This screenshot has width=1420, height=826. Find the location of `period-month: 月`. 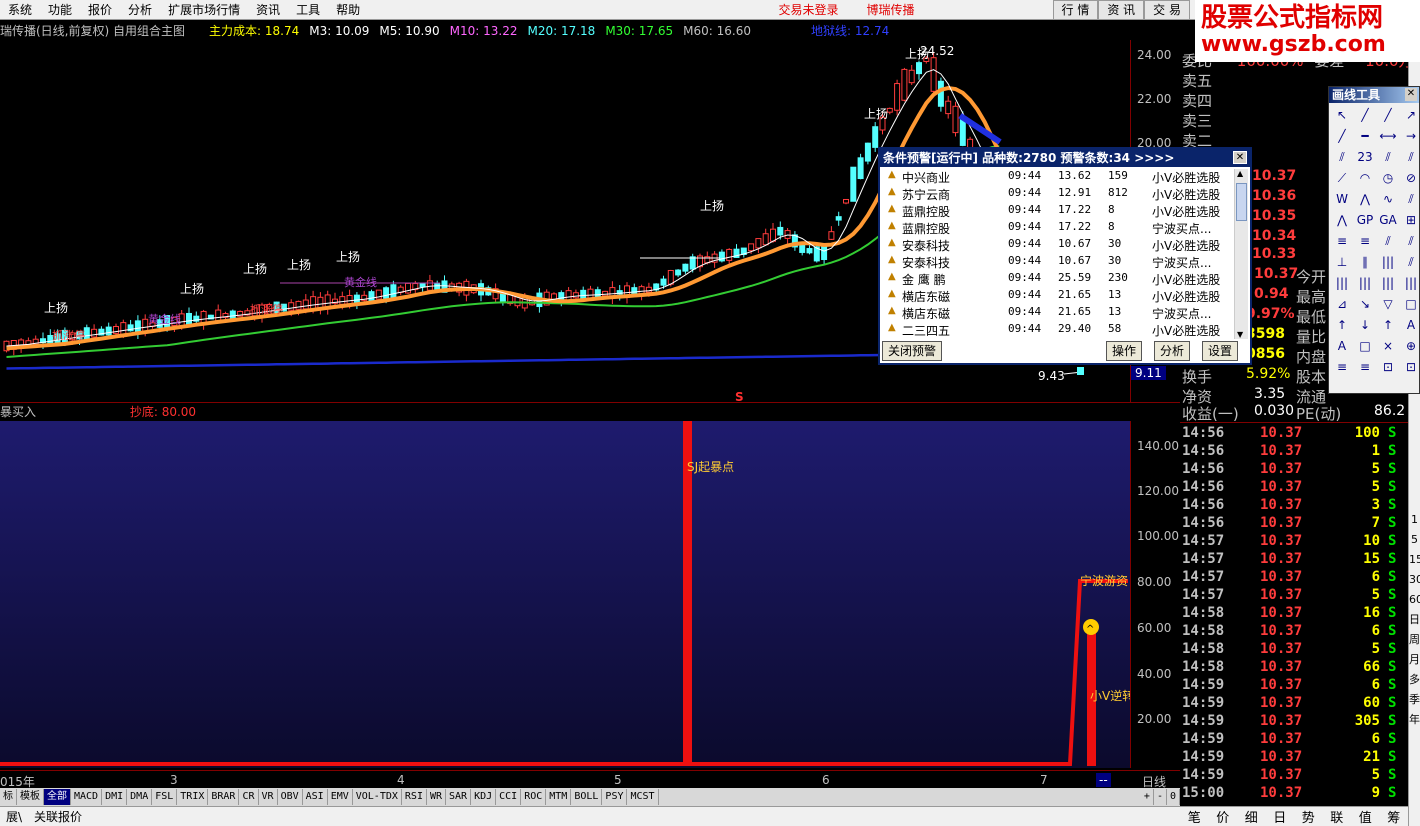

period-month: 月 is located at coordinates (1414, 660).